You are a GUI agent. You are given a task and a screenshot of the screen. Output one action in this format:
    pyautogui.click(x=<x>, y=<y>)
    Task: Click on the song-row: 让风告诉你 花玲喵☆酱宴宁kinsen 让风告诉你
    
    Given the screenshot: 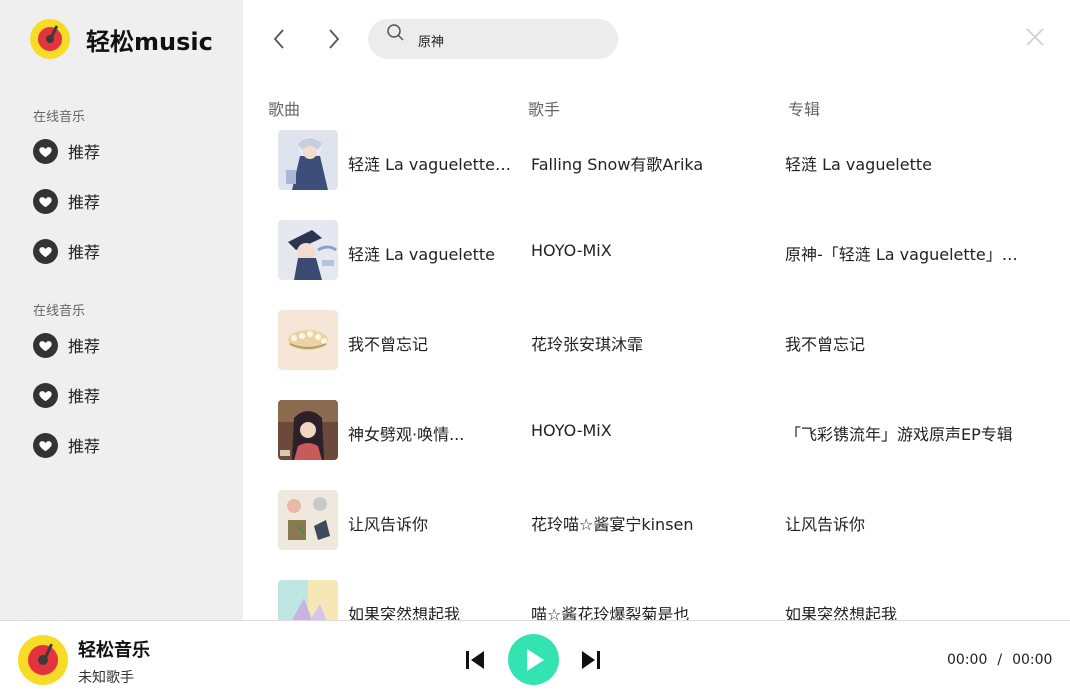 What is the action you would take?
    pyautogui.click(x=663, y=520)
    